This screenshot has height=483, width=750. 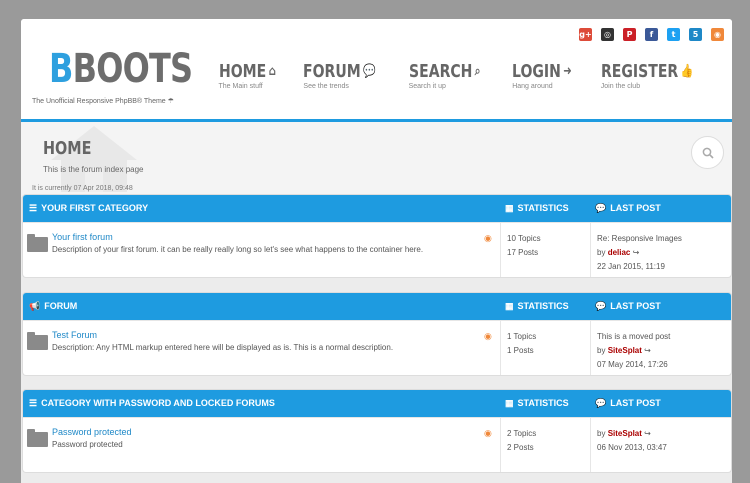 I want to click on nav-label-text: HOME, so click(x=242, y=71).